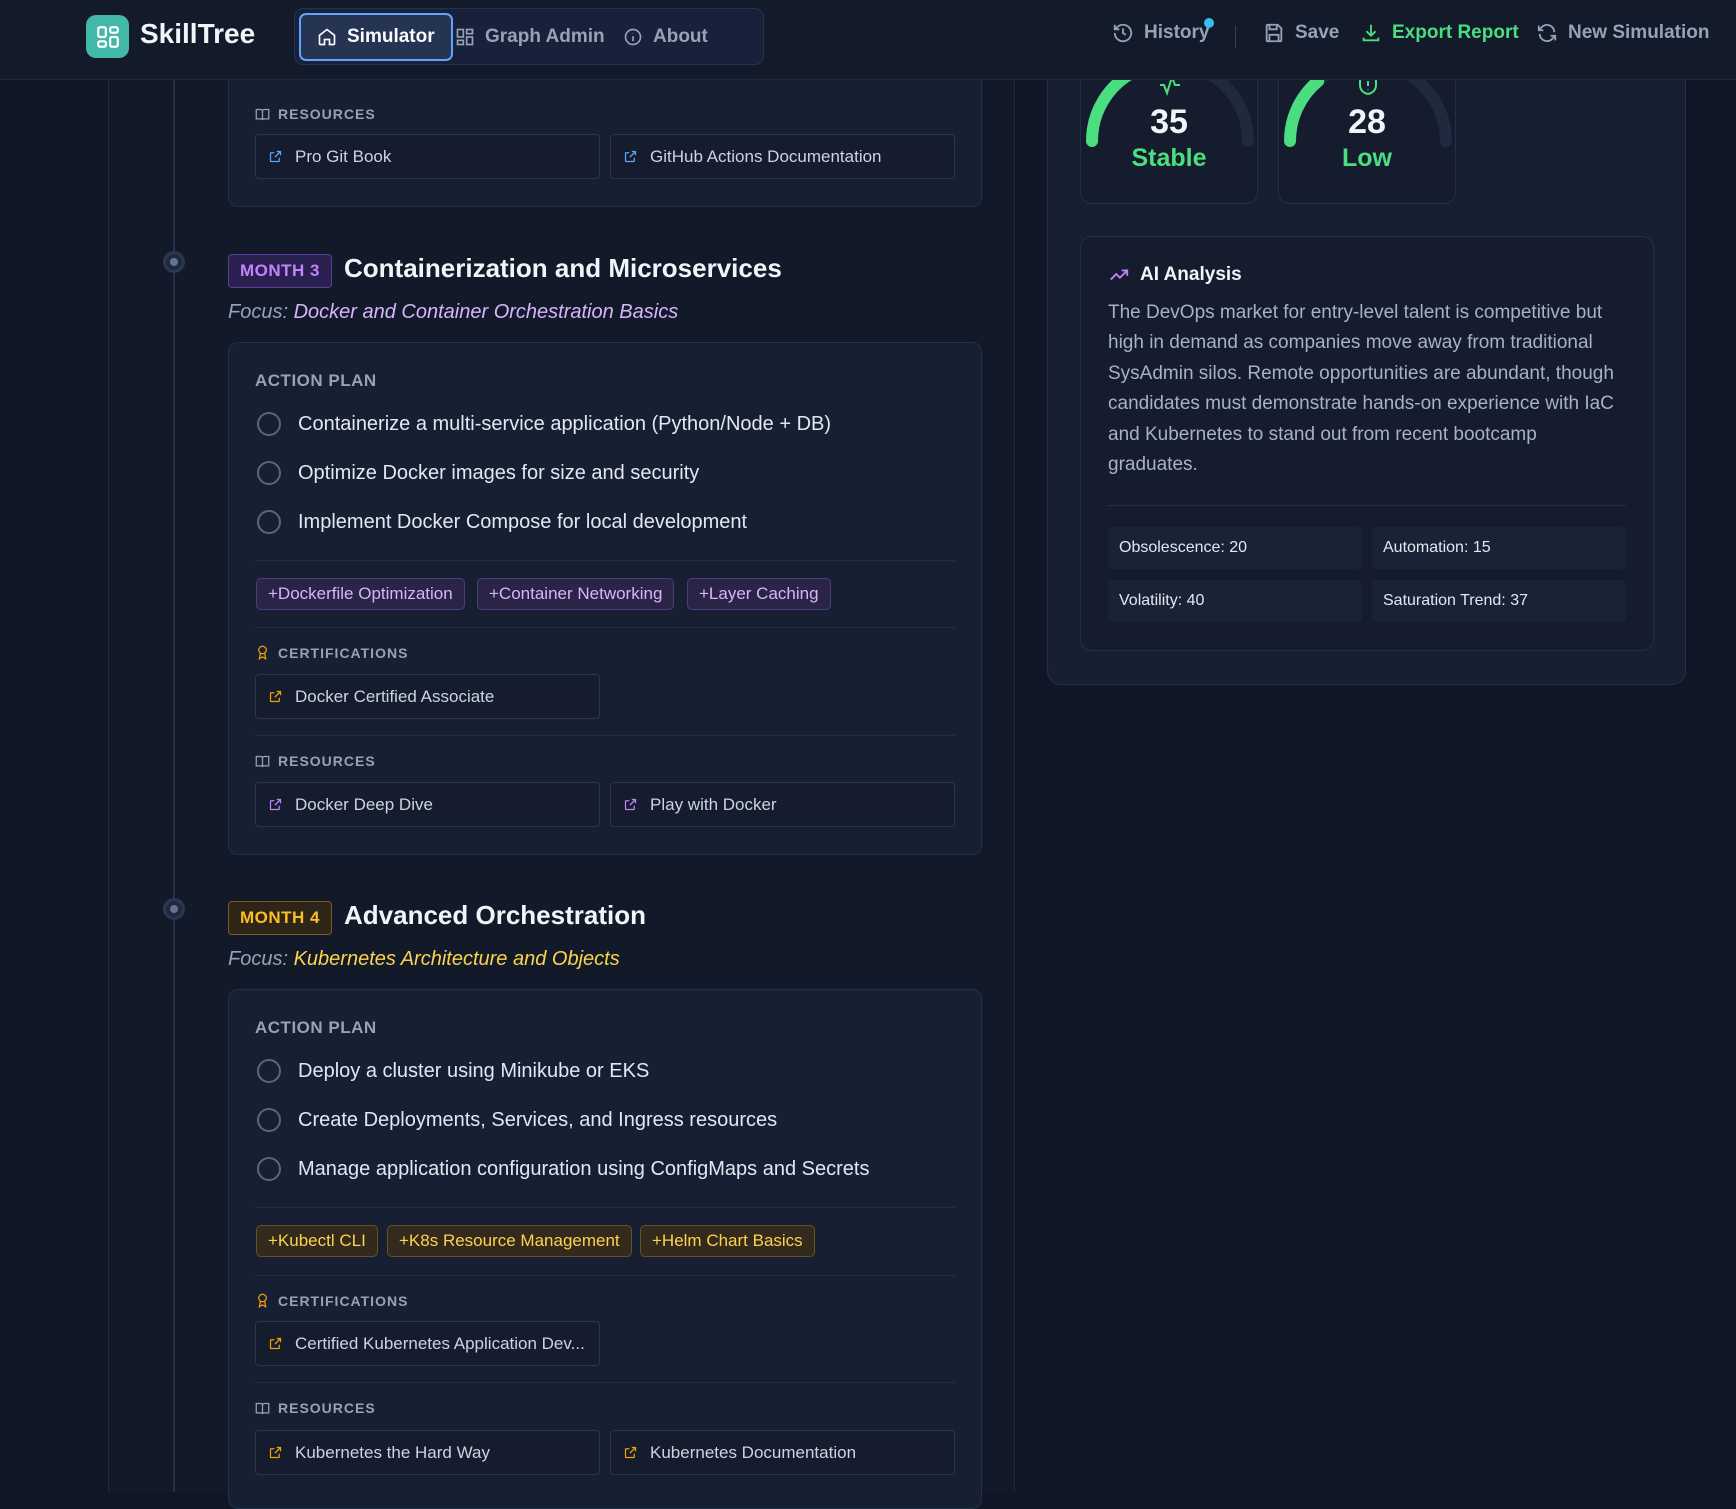 This screenshot has width=1736, height=1509. I want to click on info-icon, so click(633, 37).